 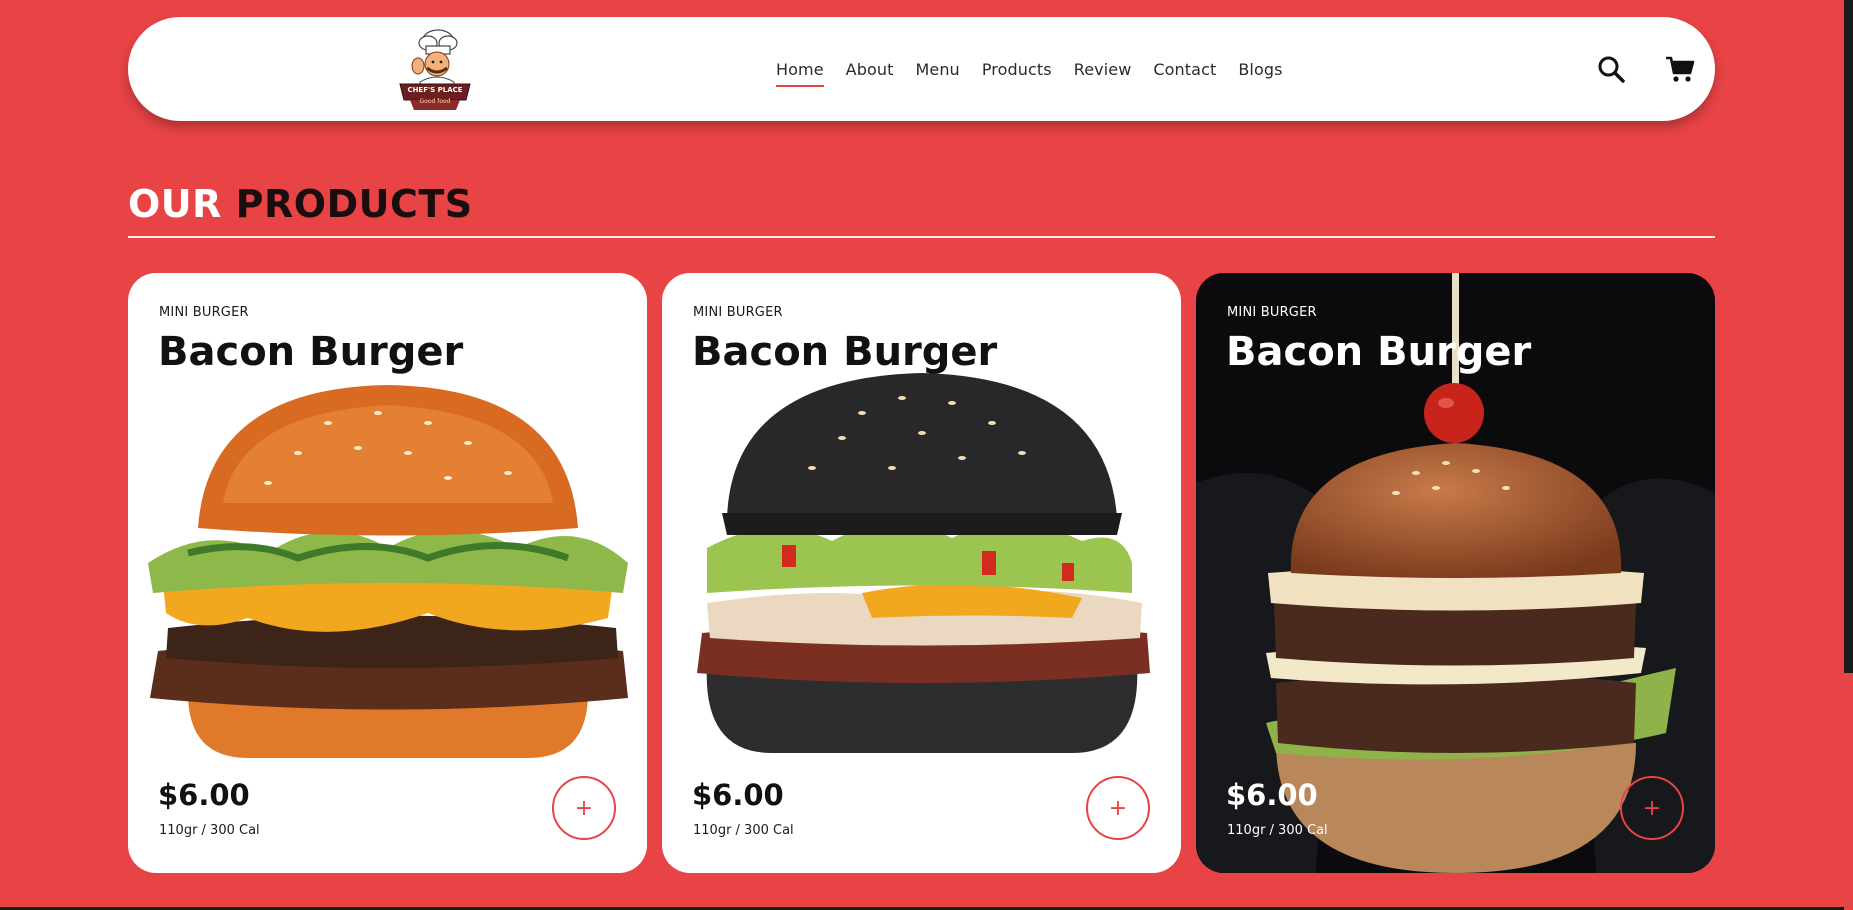 I want to click on section-title: OUR PRODUCTS, so click(x=300, y=204).